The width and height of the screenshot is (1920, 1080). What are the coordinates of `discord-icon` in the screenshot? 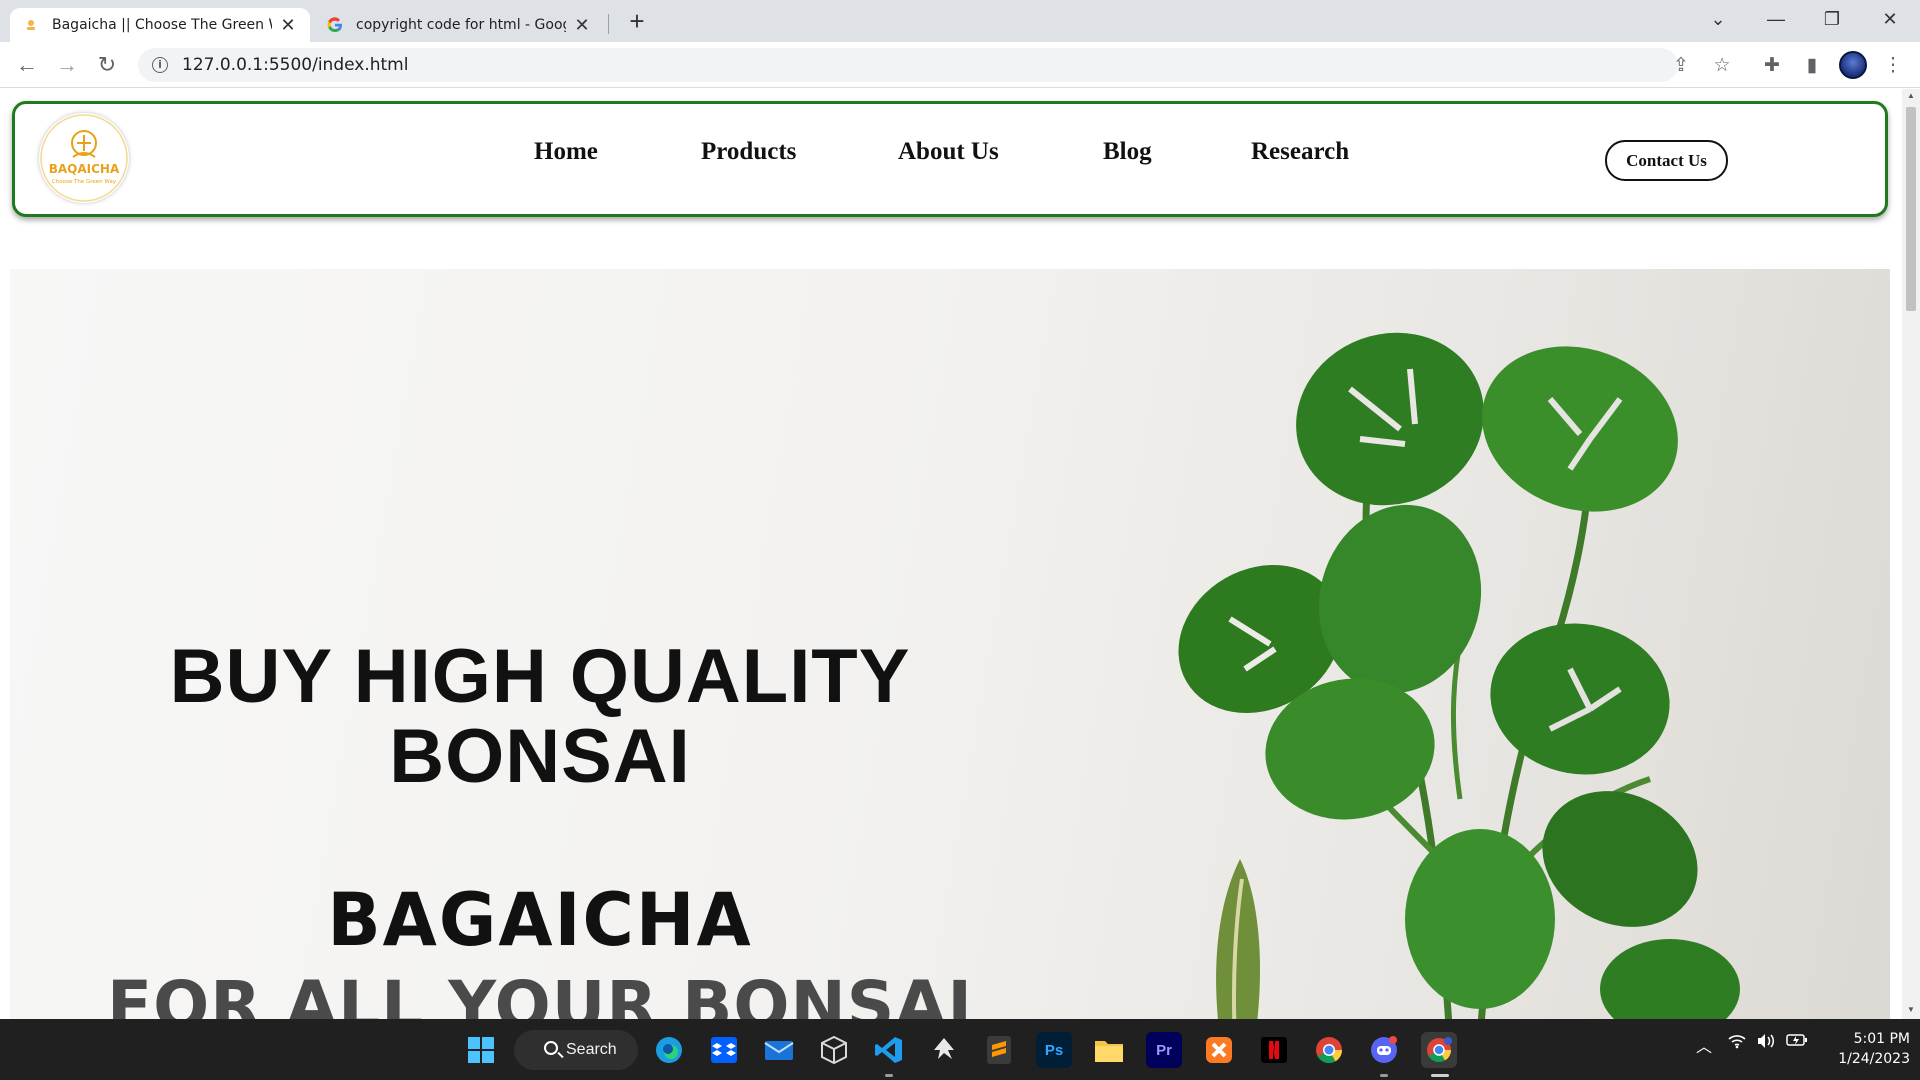 It's located at (1384, 1050).